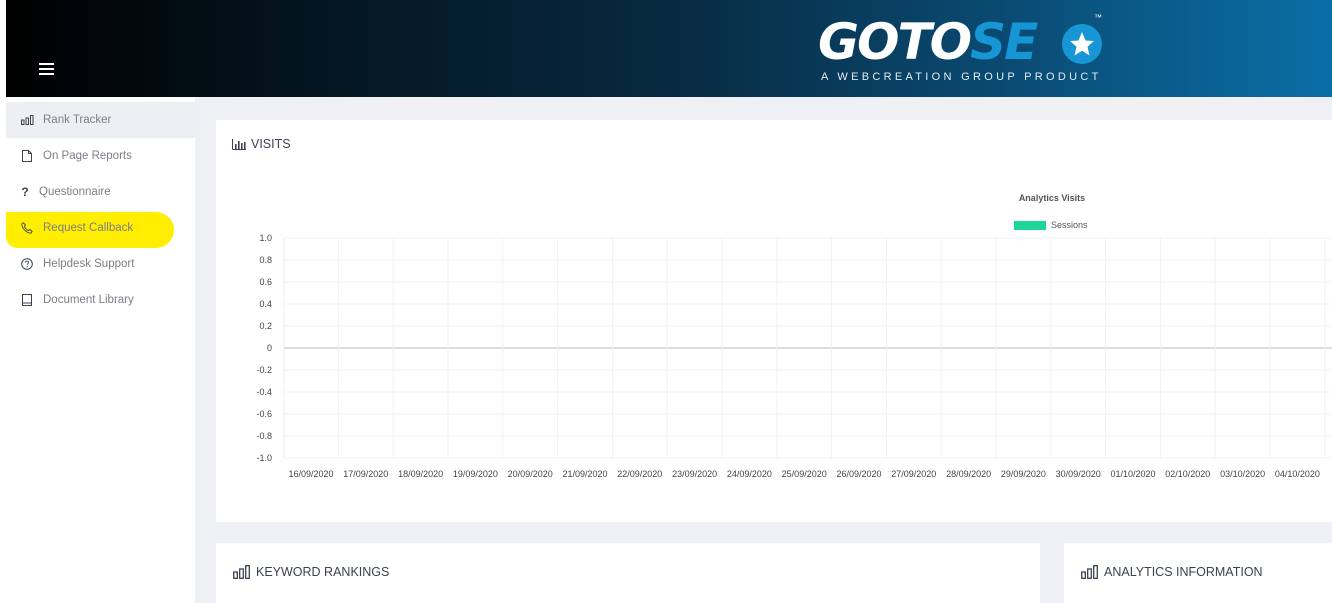 This screenshot has width=1332, height=603. I want to click on y-tick-label: 0.4, so click(265, 304).